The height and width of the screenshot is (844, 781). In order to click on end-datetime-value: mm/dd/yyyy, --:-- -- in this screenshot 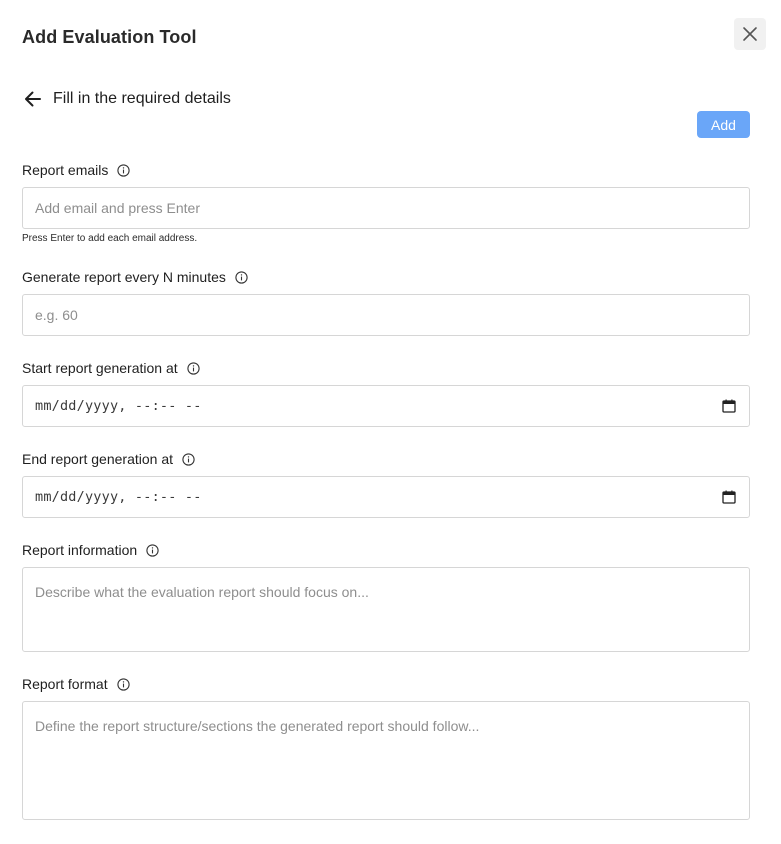, I will do `click(118, 497)`.